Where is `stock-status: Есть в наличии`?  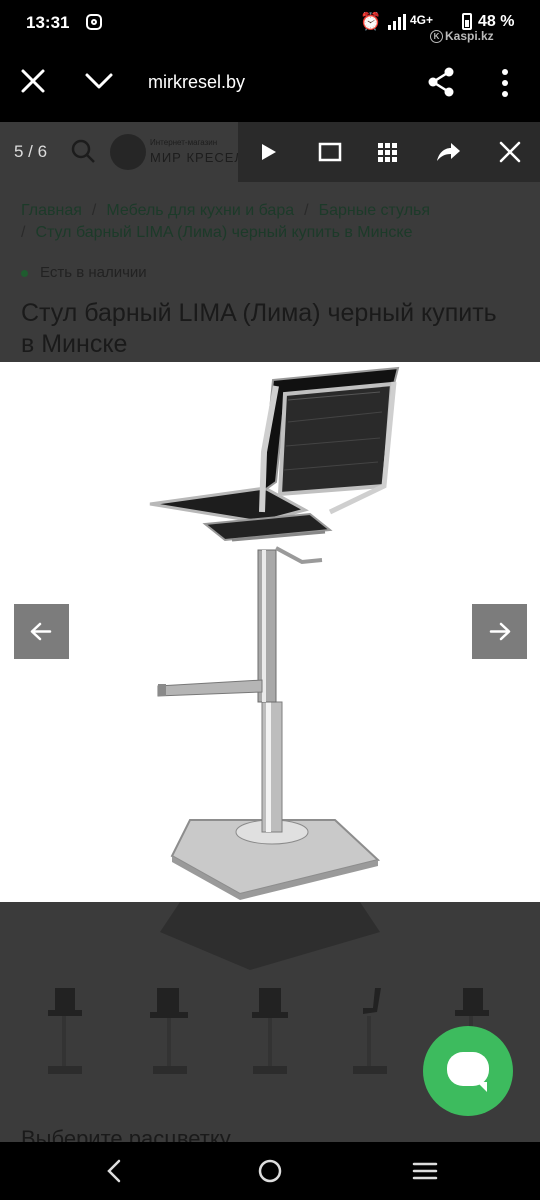 stock-status: Есть в наличии is located at coordinates (84, 272).